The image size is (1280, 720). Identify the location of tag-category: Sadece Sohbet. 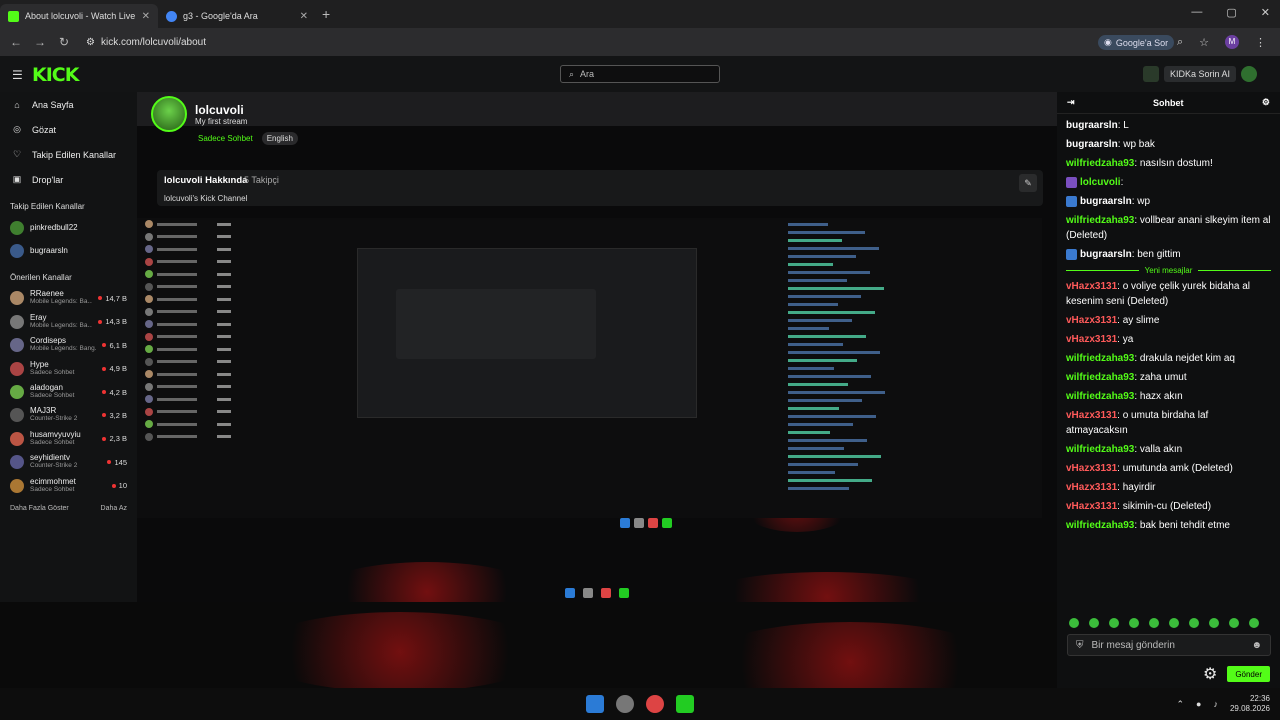
(225, 138).